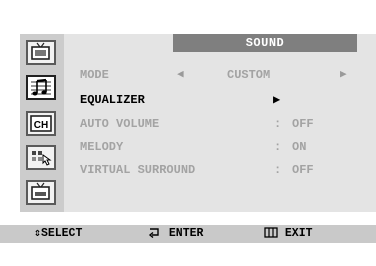 Image resolution: width=376 pixels, height=266 pixels. I want to click on channel-icon-label: CH, so click(41, 125).